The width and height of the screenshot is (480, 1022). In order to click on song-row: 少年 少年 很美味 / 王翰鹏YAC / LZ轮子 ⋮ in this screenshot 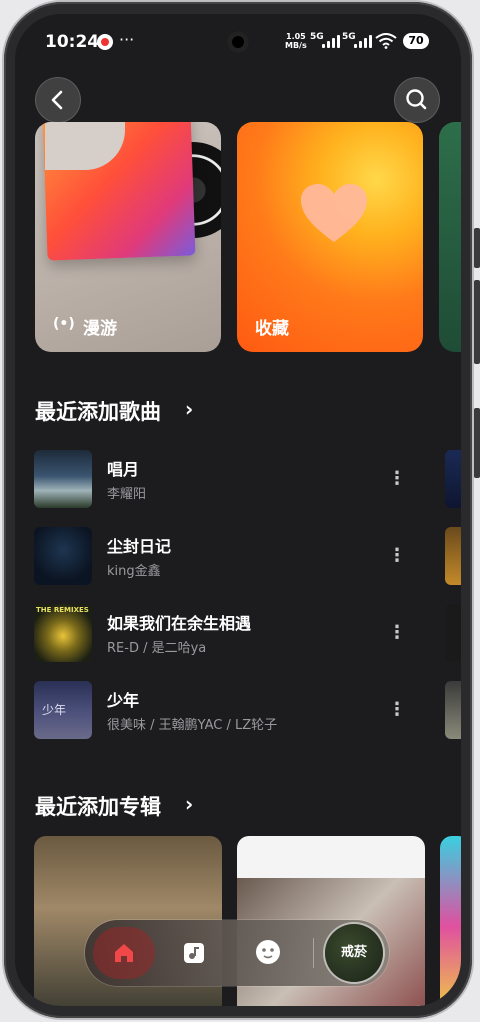, I will do `click(238, 711)`.